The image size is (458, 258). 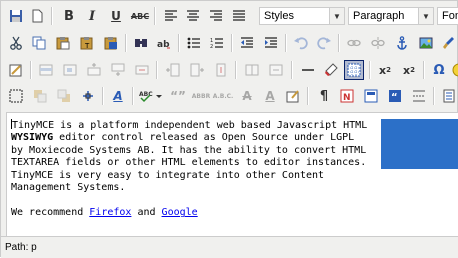 I want to click on del-icon: A, so click(x=247, y=96).